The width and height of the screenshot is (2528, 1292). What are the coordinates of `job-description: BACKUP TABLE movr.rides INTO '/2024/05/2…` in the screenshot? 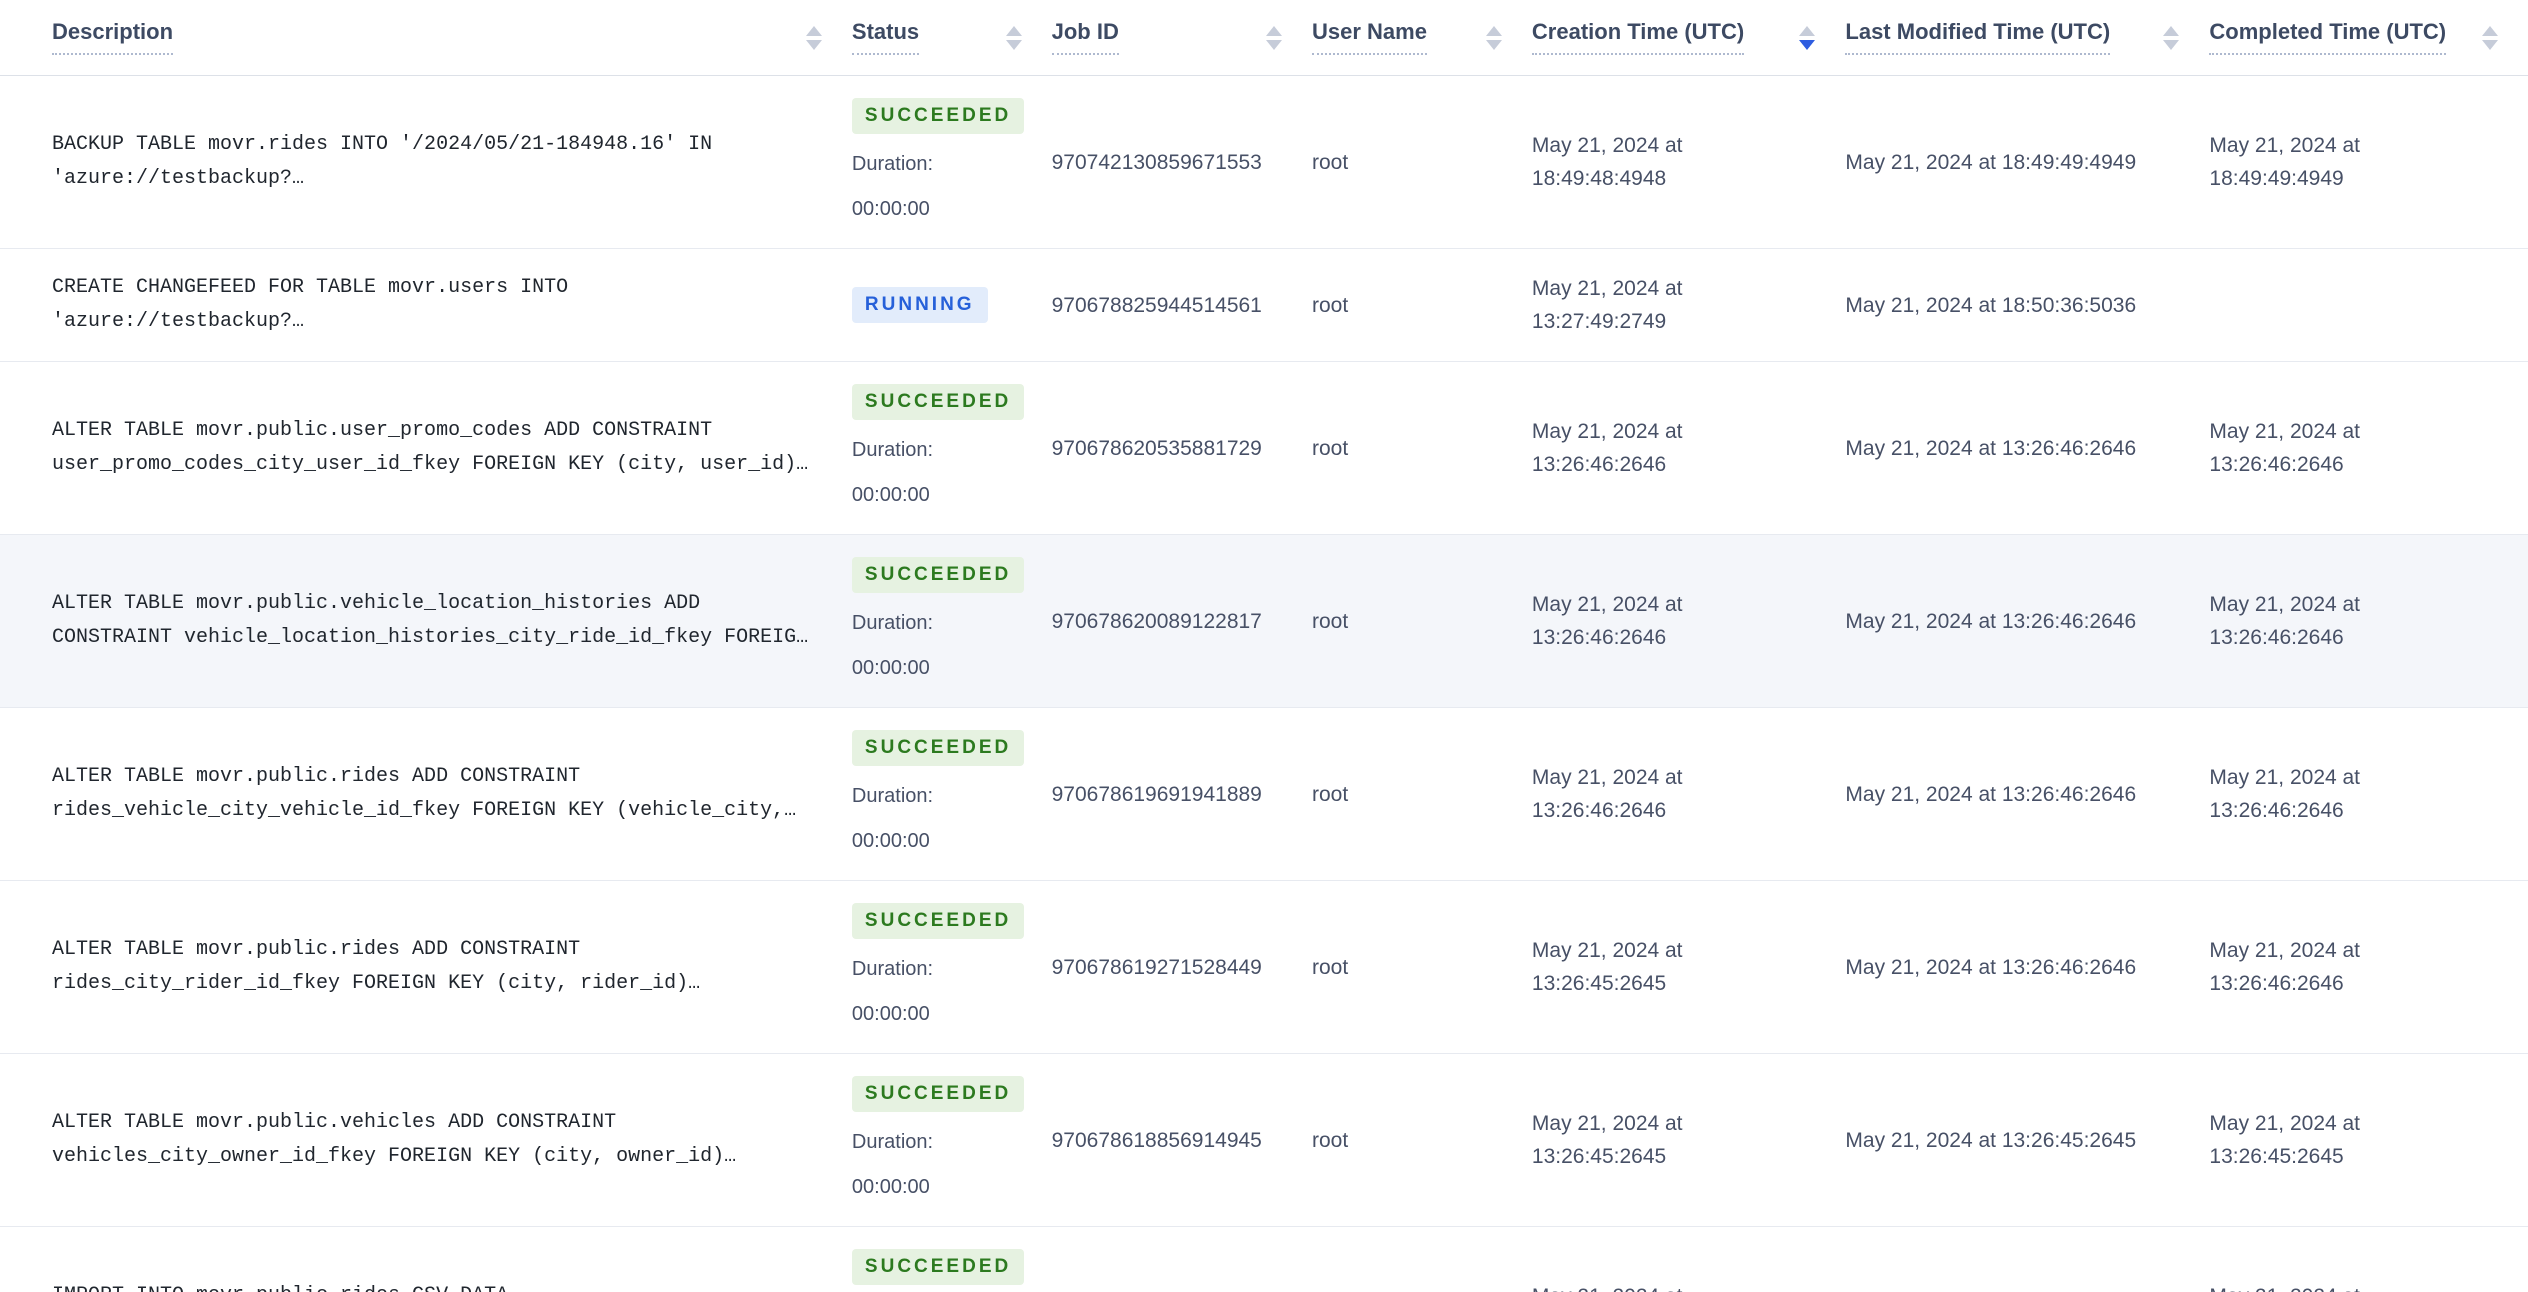 It's located at (382, 161).